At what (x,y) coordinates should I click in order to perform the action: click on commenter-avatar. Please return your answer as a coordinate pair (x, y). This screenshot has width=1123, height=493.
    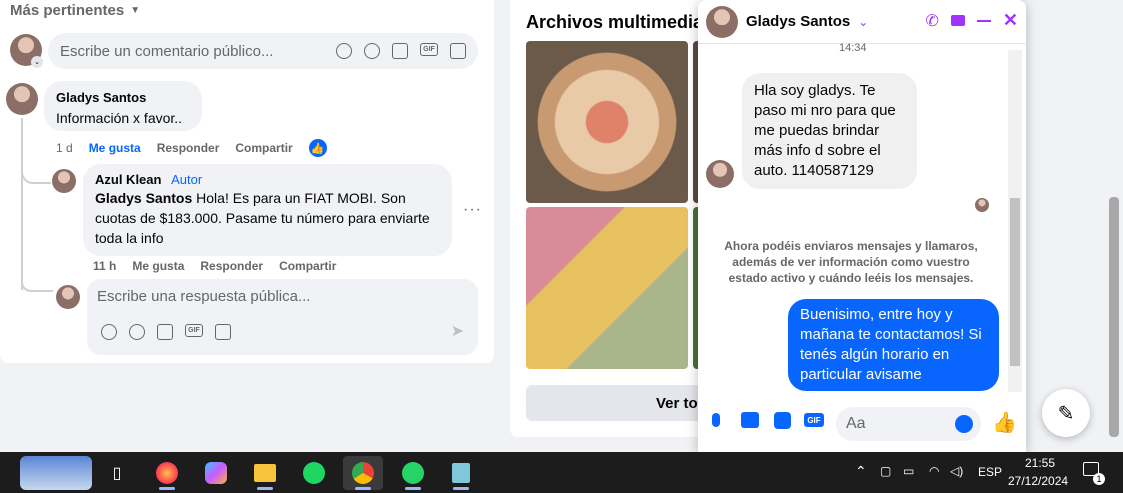
    Looking at the image, I should click on (22, 99).